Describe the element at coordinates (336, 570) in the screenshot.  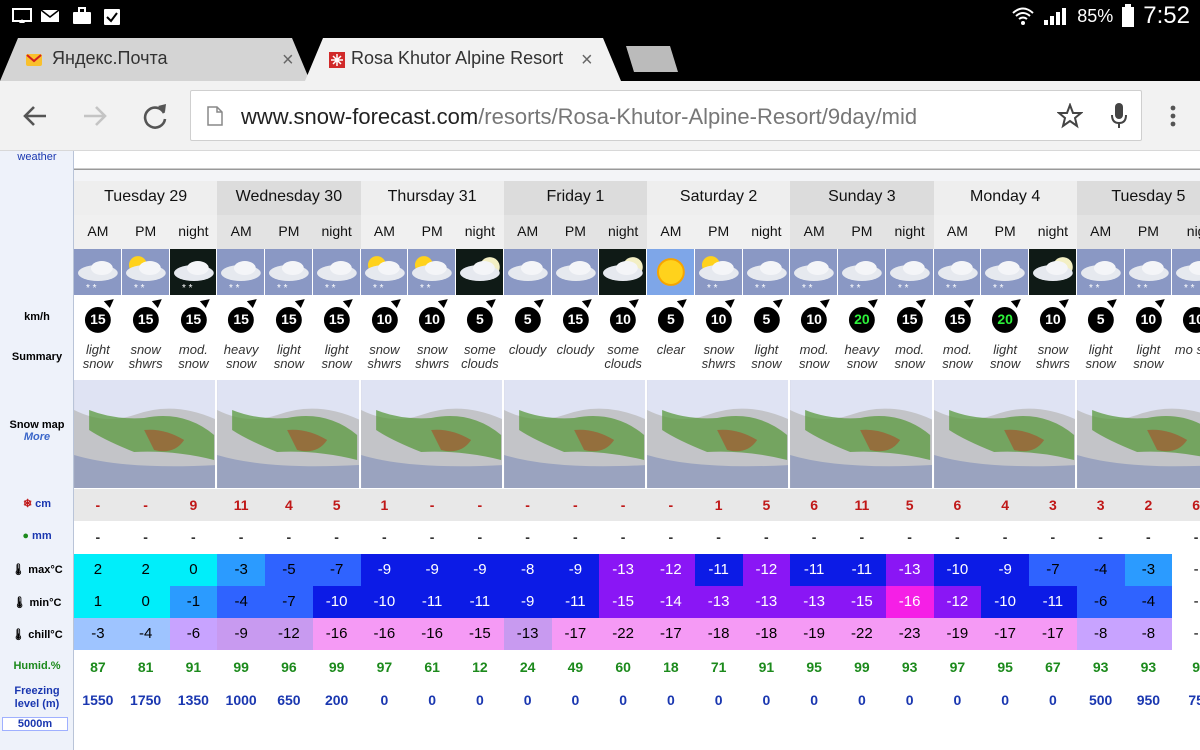
I see `max-temp-value: -7` at that location.